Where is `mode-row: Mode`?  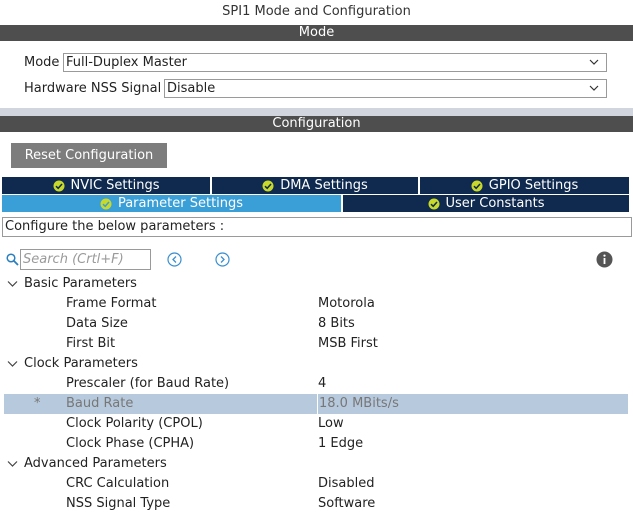 mode-row: Mode is located at coordinates (42, 62).